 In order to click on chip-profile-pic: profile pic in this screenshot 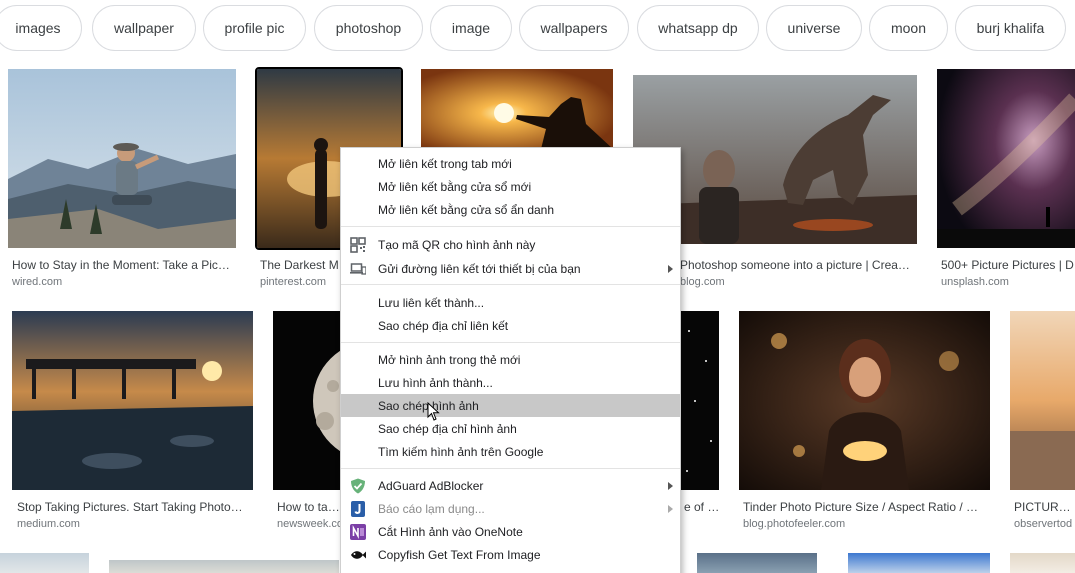, I will do `click(254, 28)`.